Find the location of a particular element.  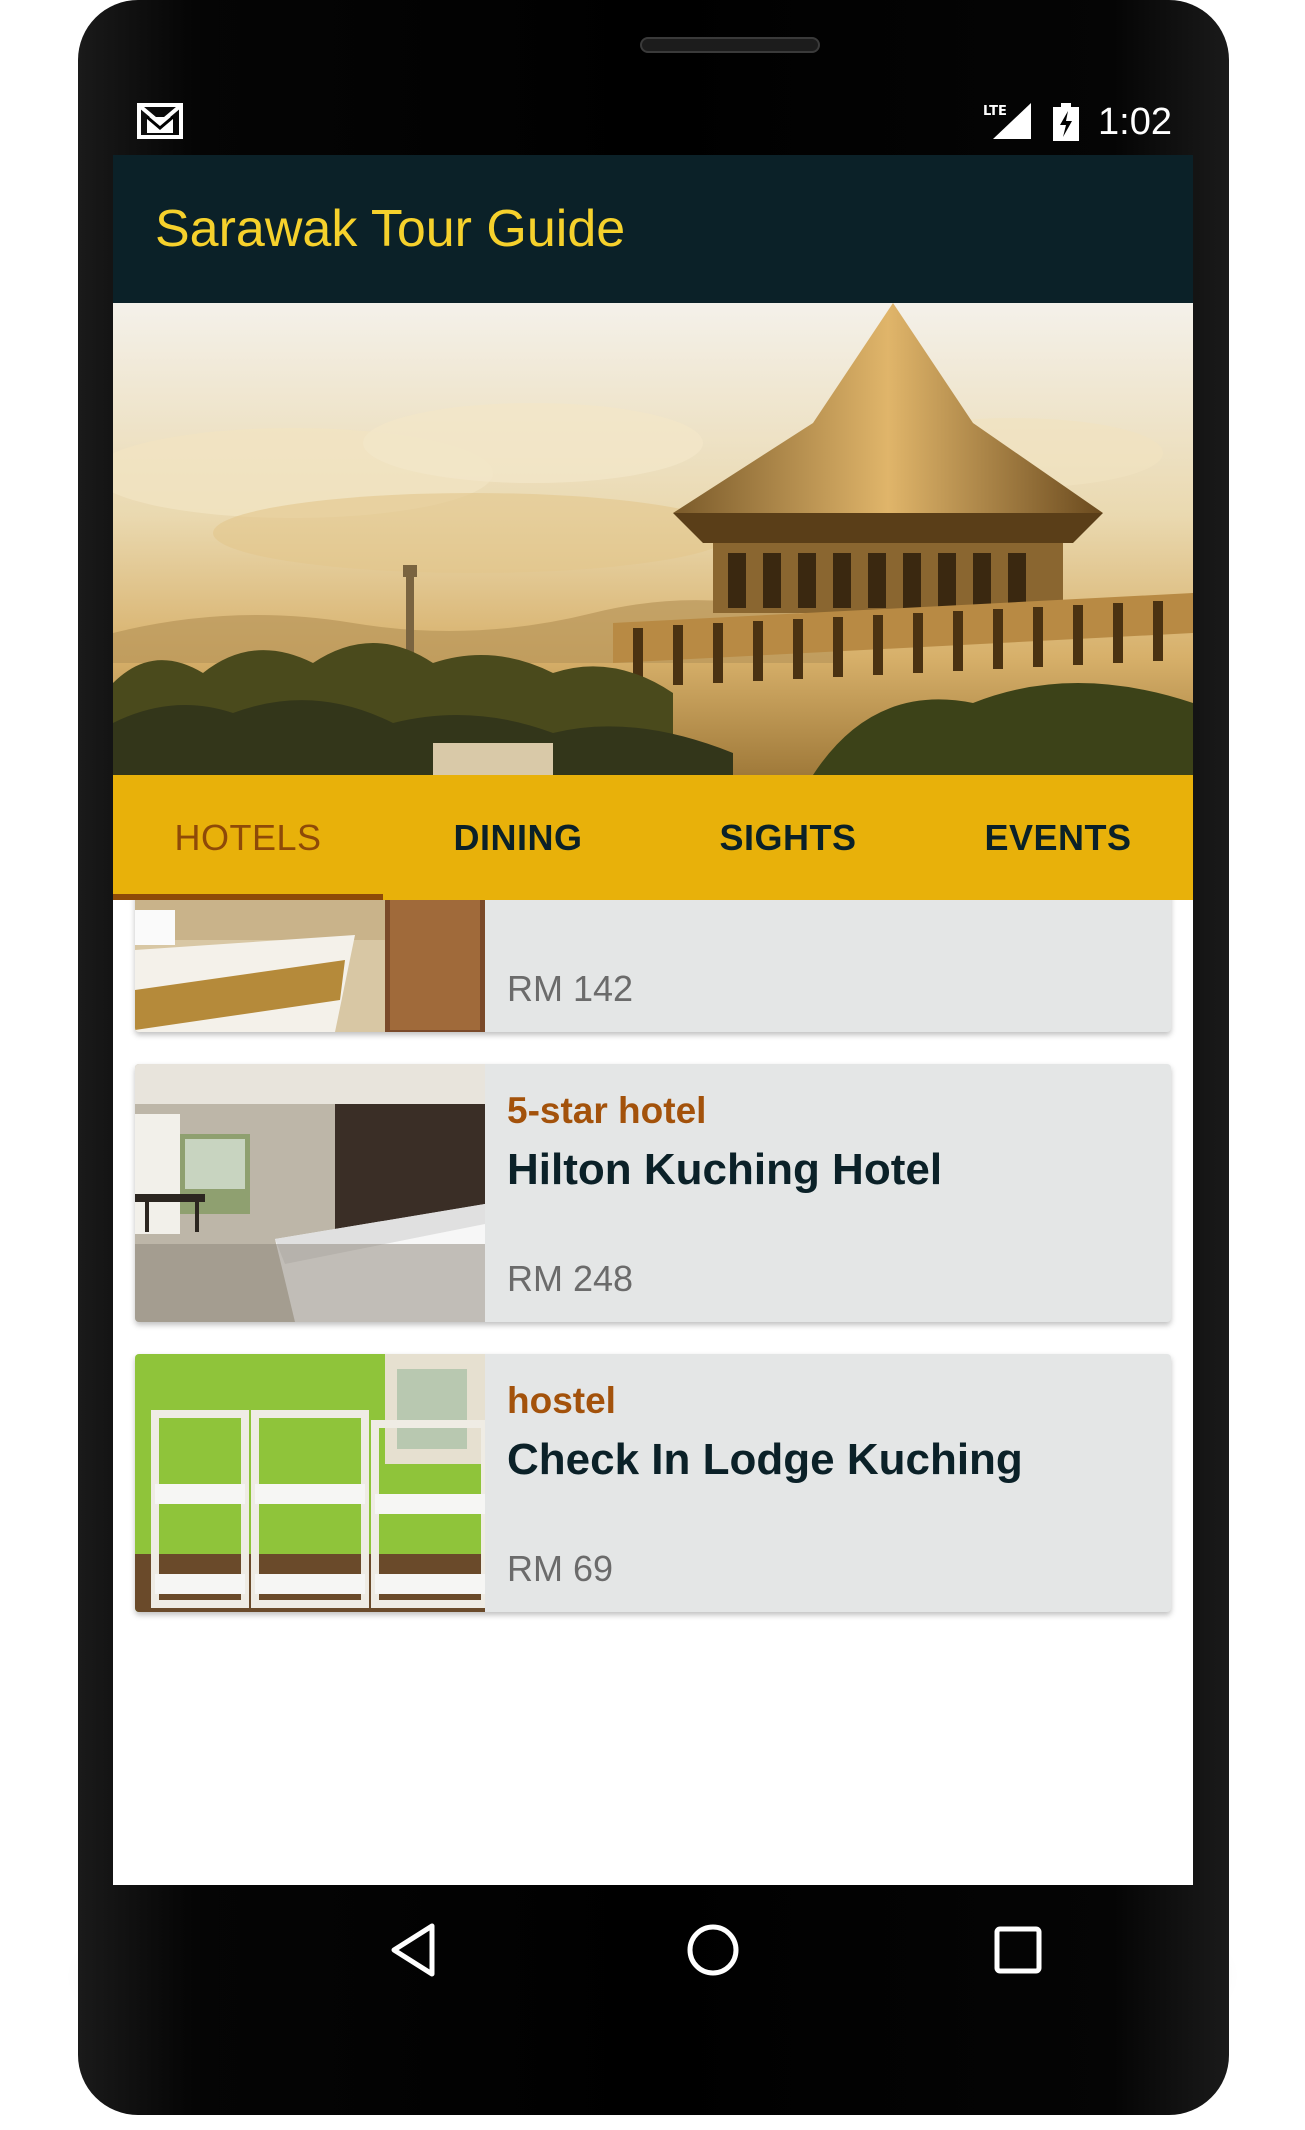

navigation-bar is located at coordinates (653, 1950).